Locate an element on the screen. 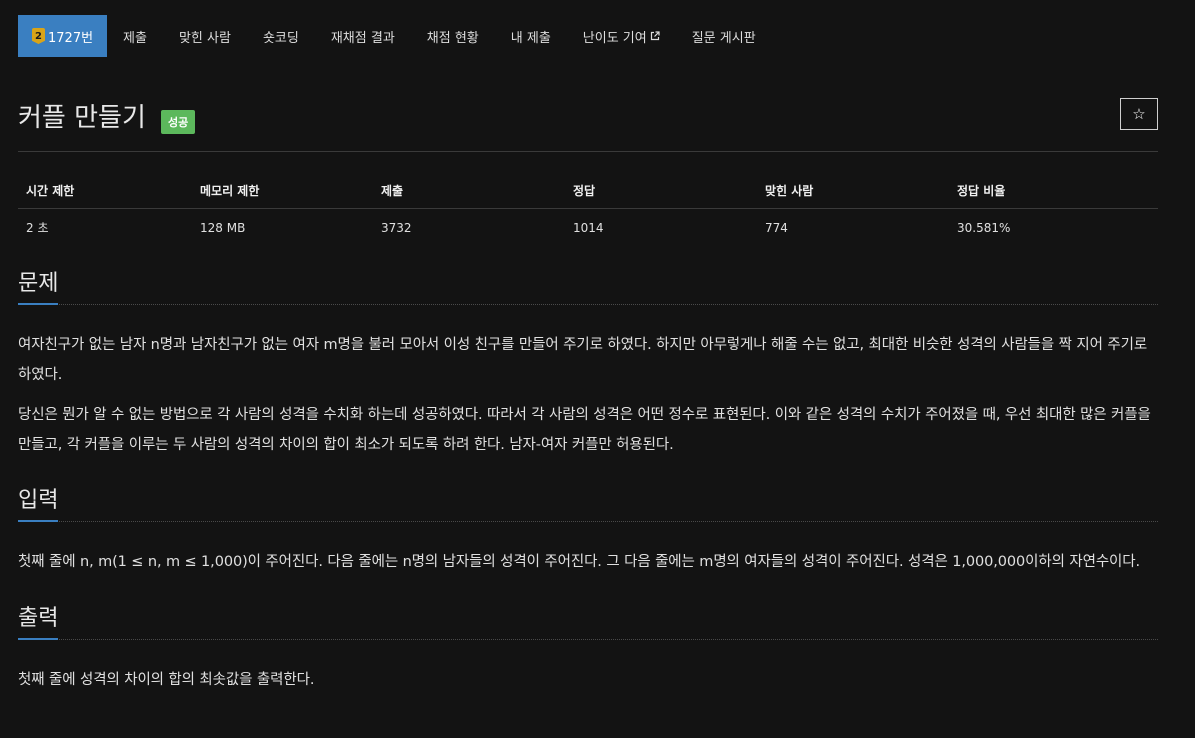  output-description: 첫째 줄에 성격의 차이의 합의 최솟값을 출력한다. is located at coordinates (588, 680).